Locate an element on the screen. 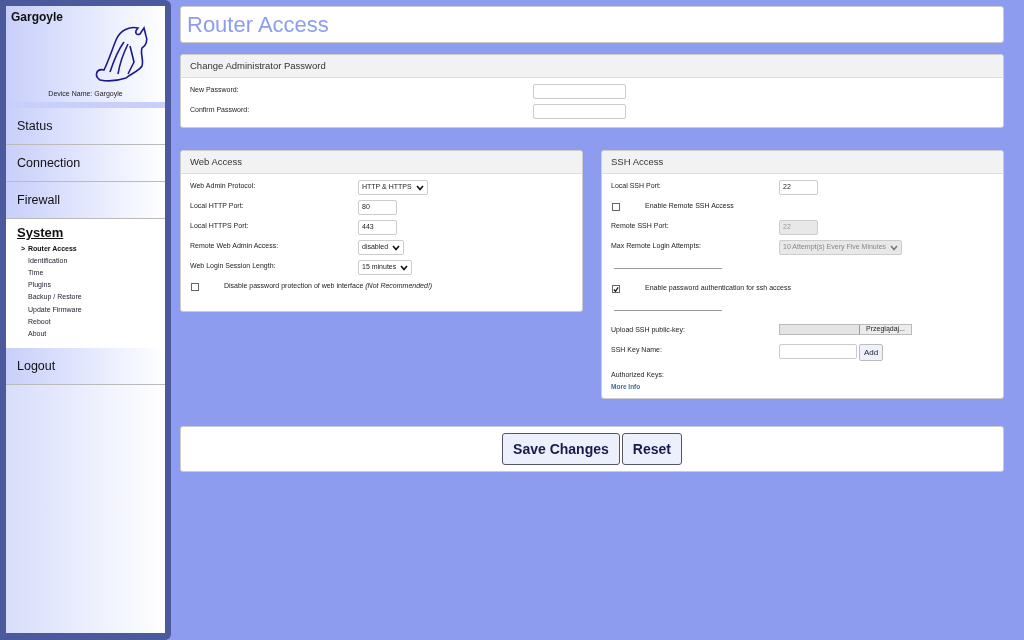 The height and width of the screenshot is (640, 1024). add-button: Add is located at coordinates (871, 352).